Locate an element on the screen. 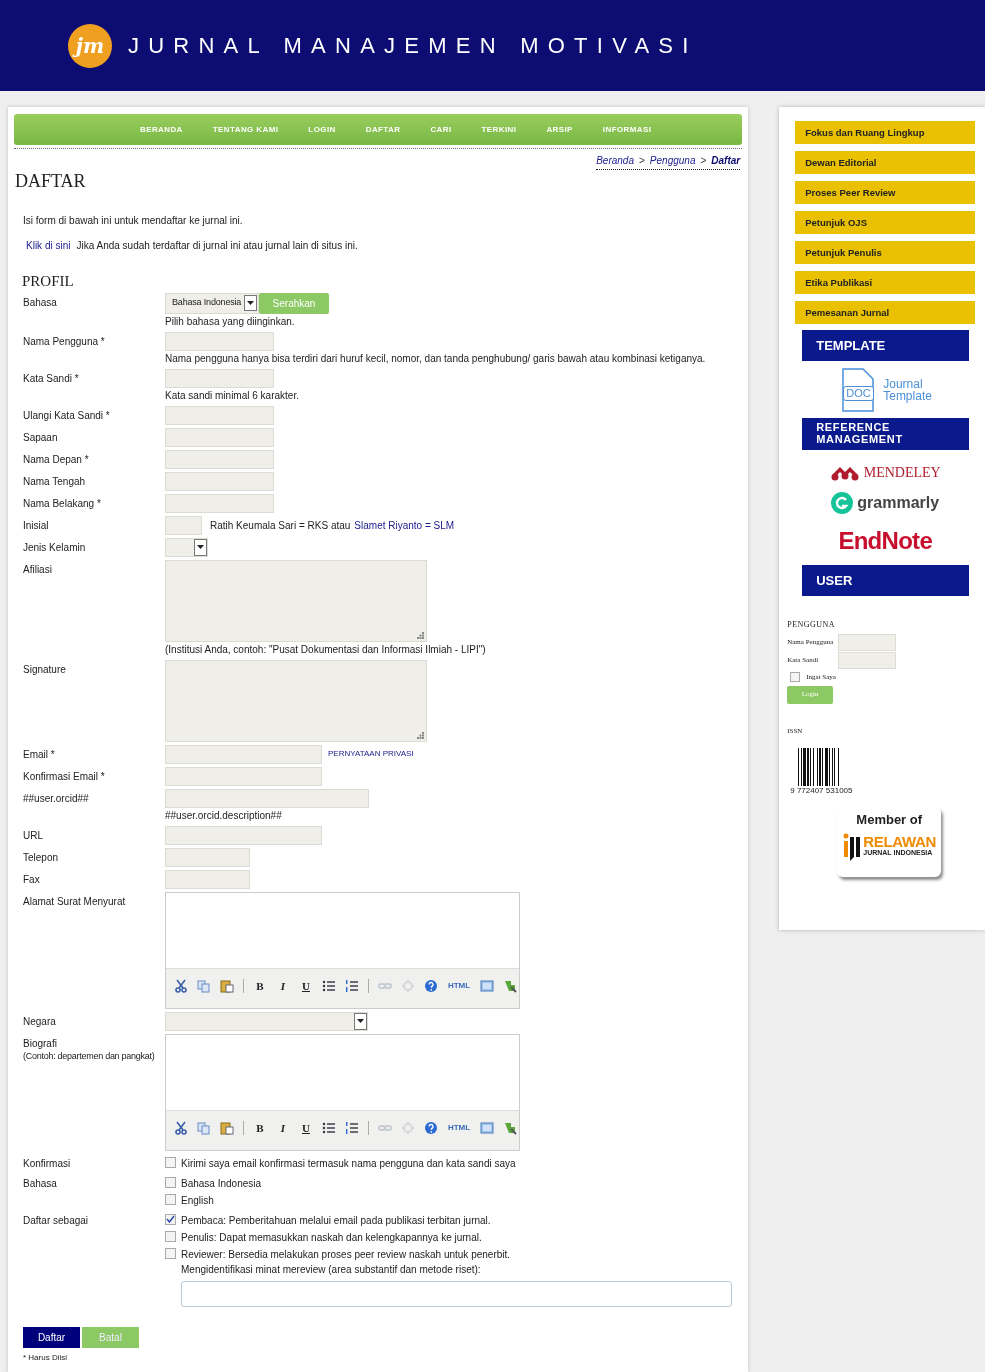 This screenshot has height=1372, width=985. copy-icon is located at coordinates (204, 985).